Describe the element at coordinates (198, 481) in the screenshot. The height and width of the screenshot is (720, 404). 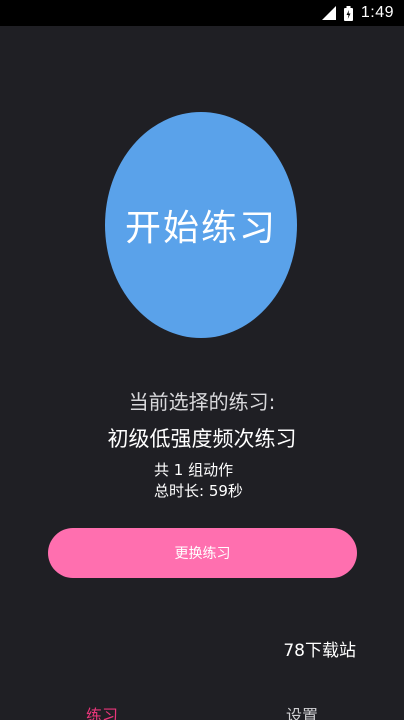
I see `exercise-details: 共 1 组动作 总时长: 59秒` at that location.